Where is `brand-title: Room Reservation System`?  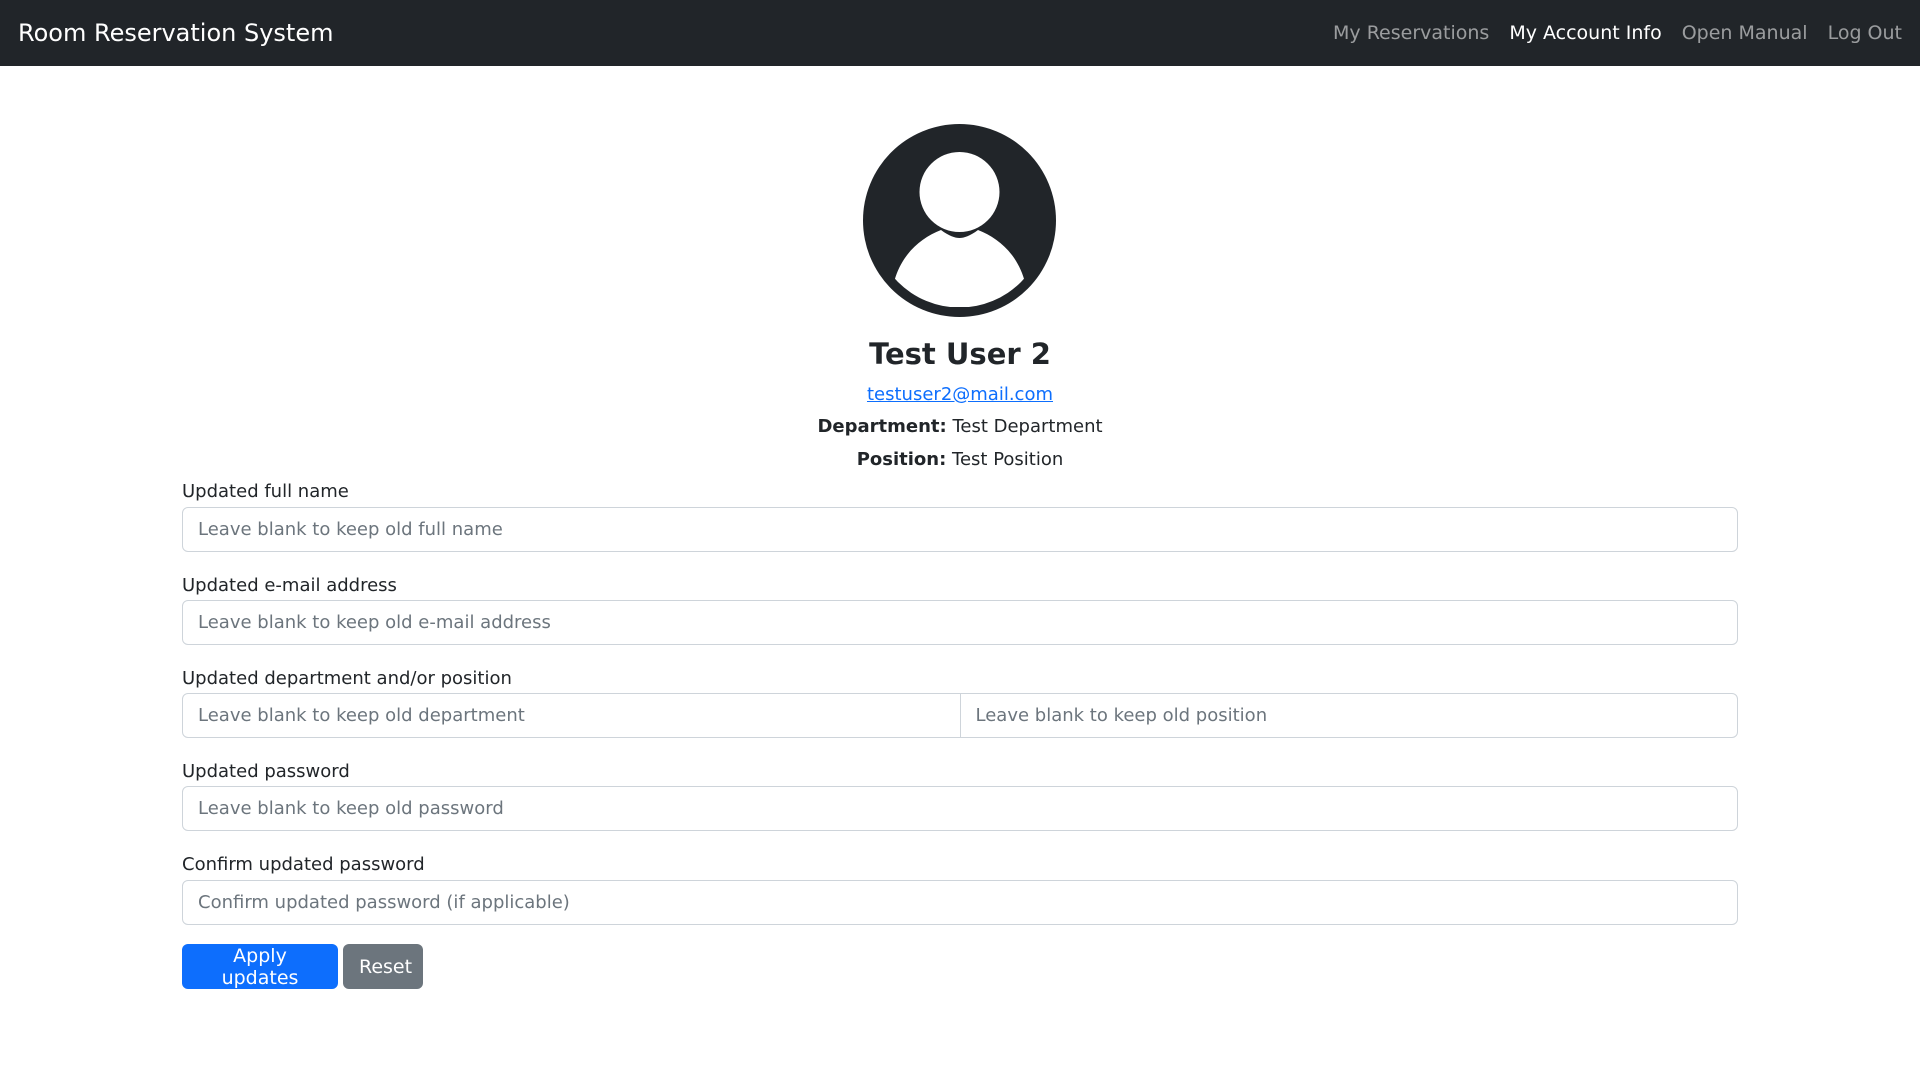 brand-title: Room Reservation System is located at coordinates (175, 33).